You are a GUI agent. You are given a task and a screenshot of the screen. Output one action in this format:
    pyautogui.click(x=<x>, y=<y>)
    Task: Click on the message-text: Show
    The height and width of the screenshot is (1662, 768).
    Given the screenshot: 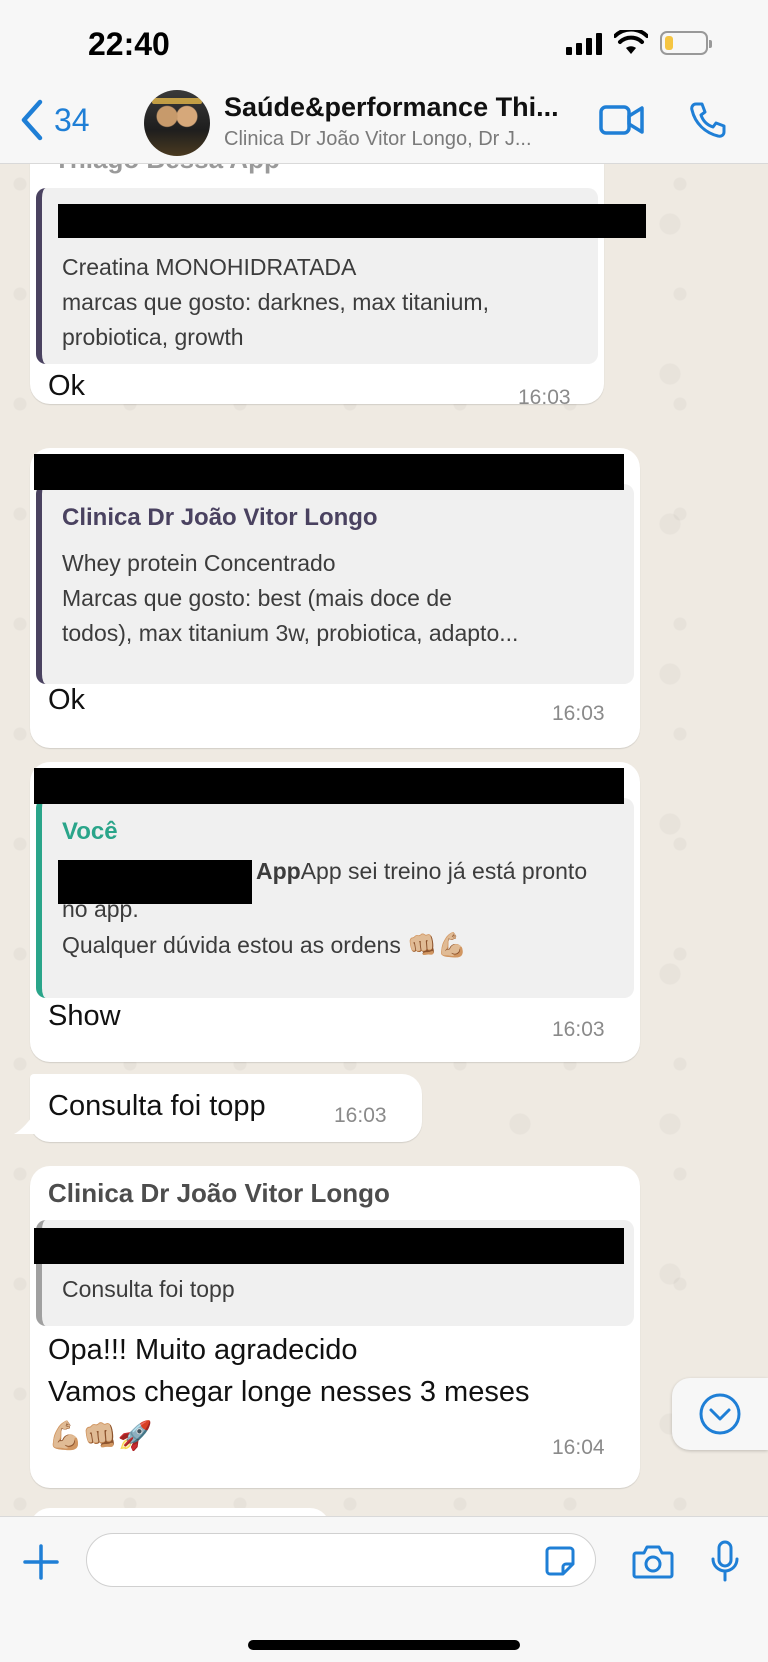 What is the action you would take?
    pyautogui.click(x=84, y=1016)
    